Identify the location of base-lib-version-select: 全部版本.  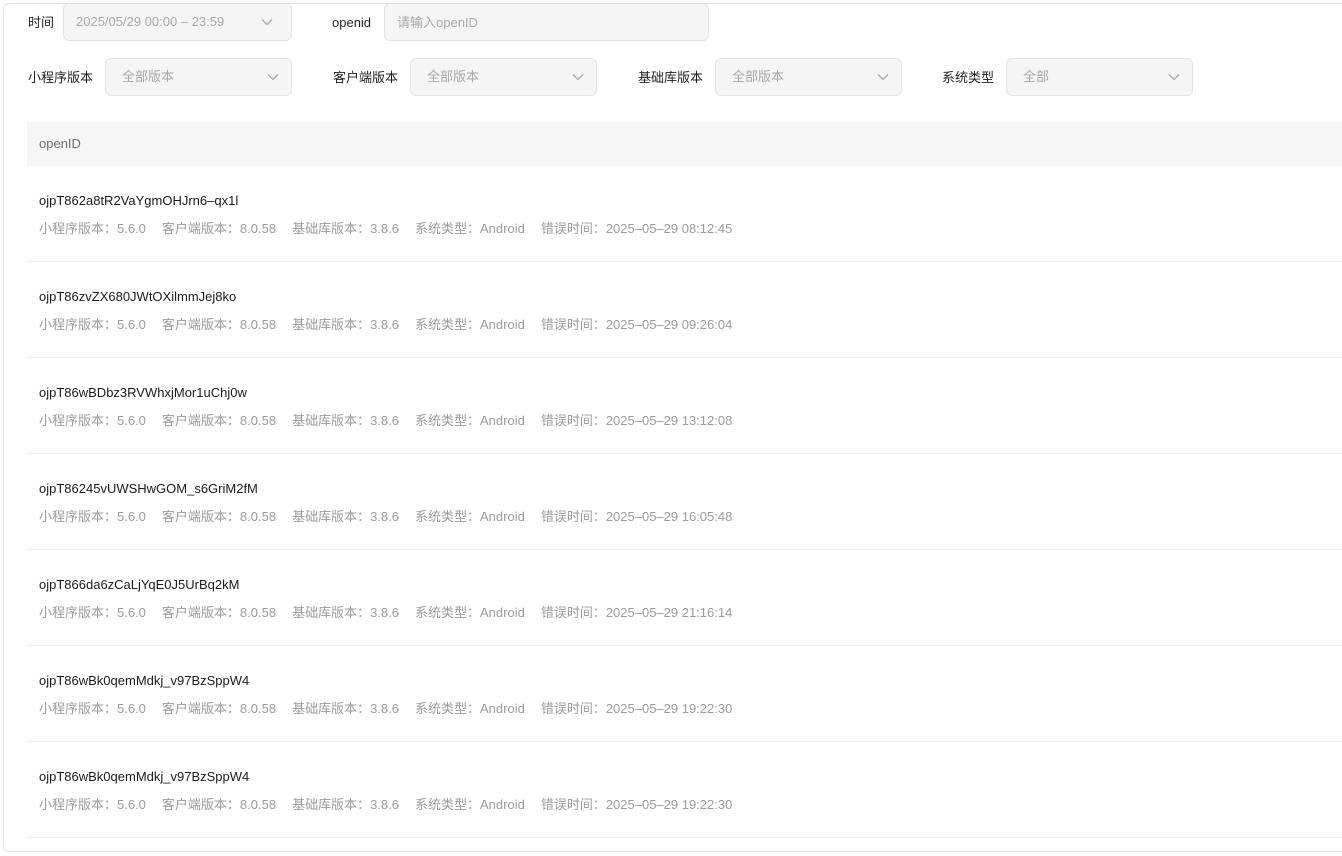
(808, 77).